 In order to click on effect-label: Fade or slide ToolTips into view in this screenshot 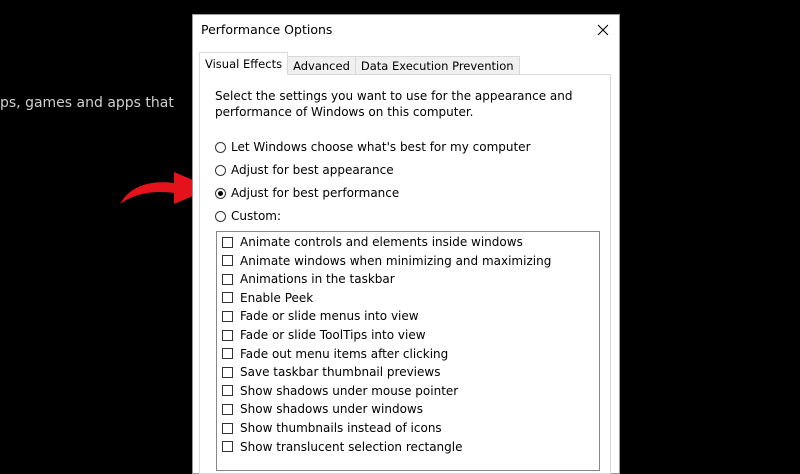, I will do `click(333, 335)`.